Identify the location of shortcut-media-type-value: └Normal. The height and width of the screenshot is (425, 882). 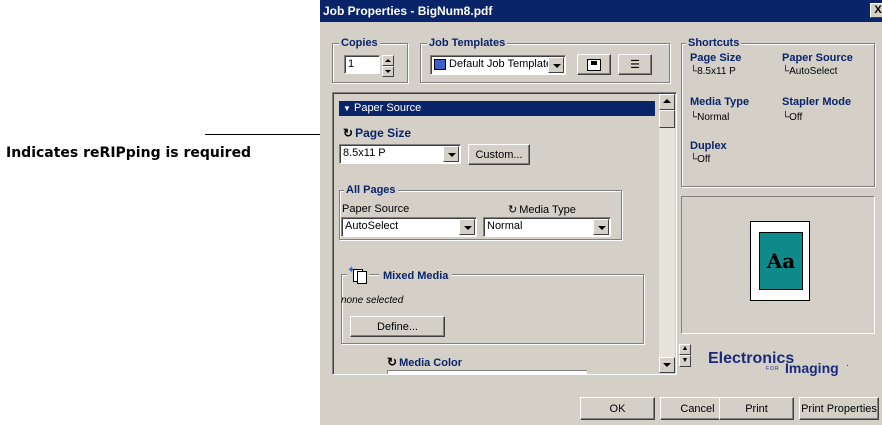
(710, 117).